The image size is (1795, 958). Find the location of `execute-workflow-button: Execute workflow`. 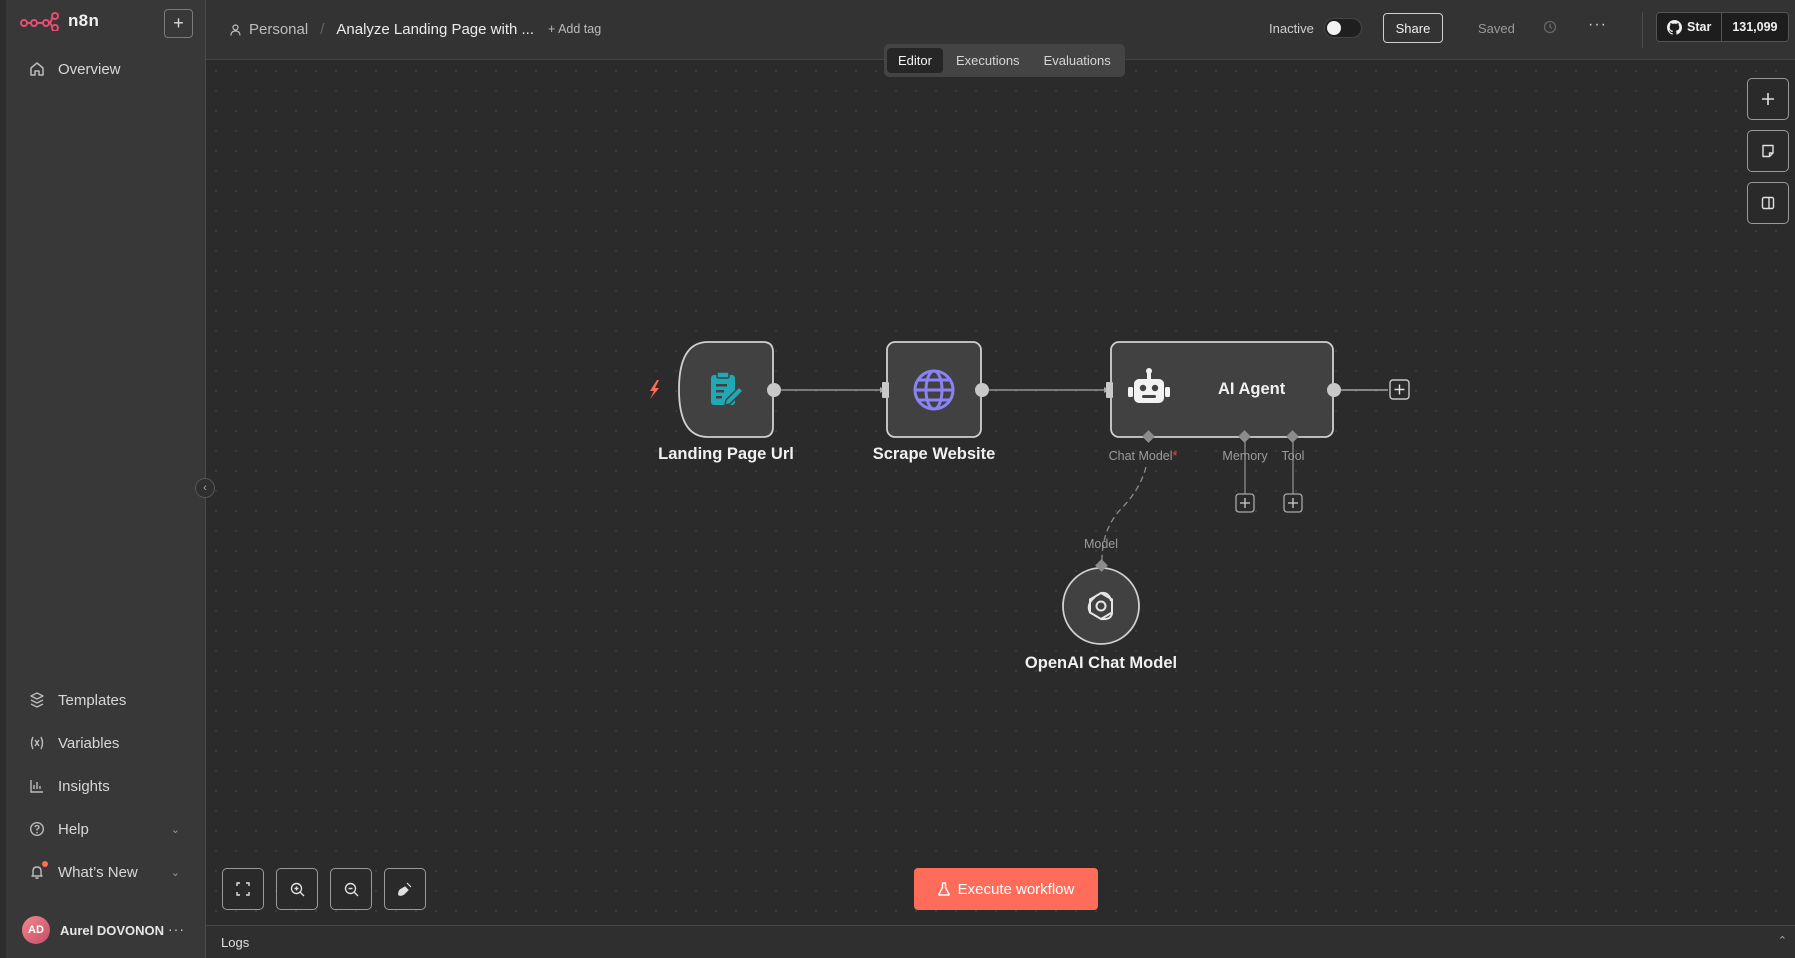

execute-workflow-button: Execute workflow is located at coordinates (1006, 889).